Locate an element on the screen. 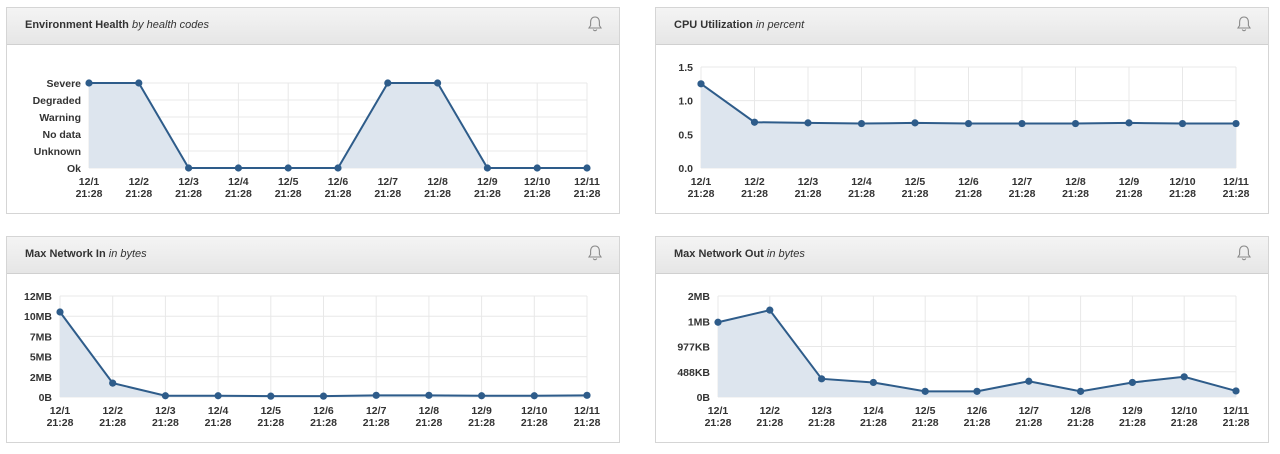 The height and width of the screenshot is (454, 1280). panel-title: Max Network In in bytes is located at coordinates (86, 254).